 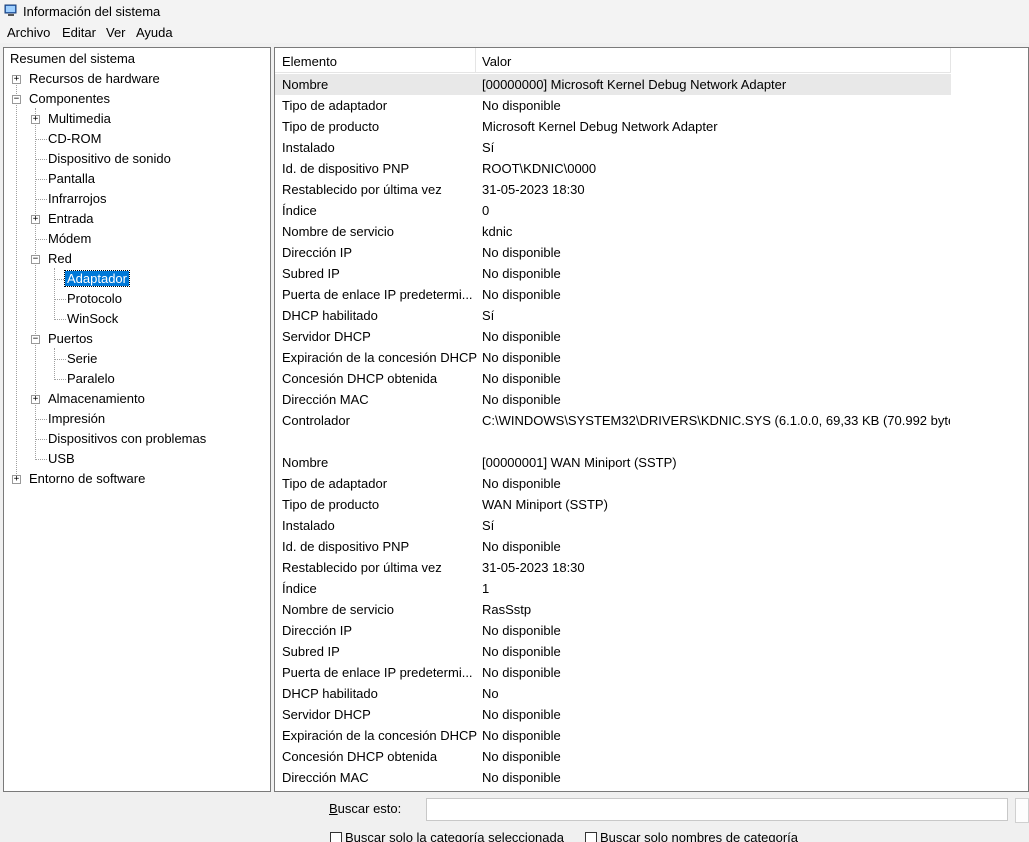 What do you see at coordinates (79, 119) in the screenshot?
I see `tree-item-multimedia: Multimedia` at bounding box center [79, 119].